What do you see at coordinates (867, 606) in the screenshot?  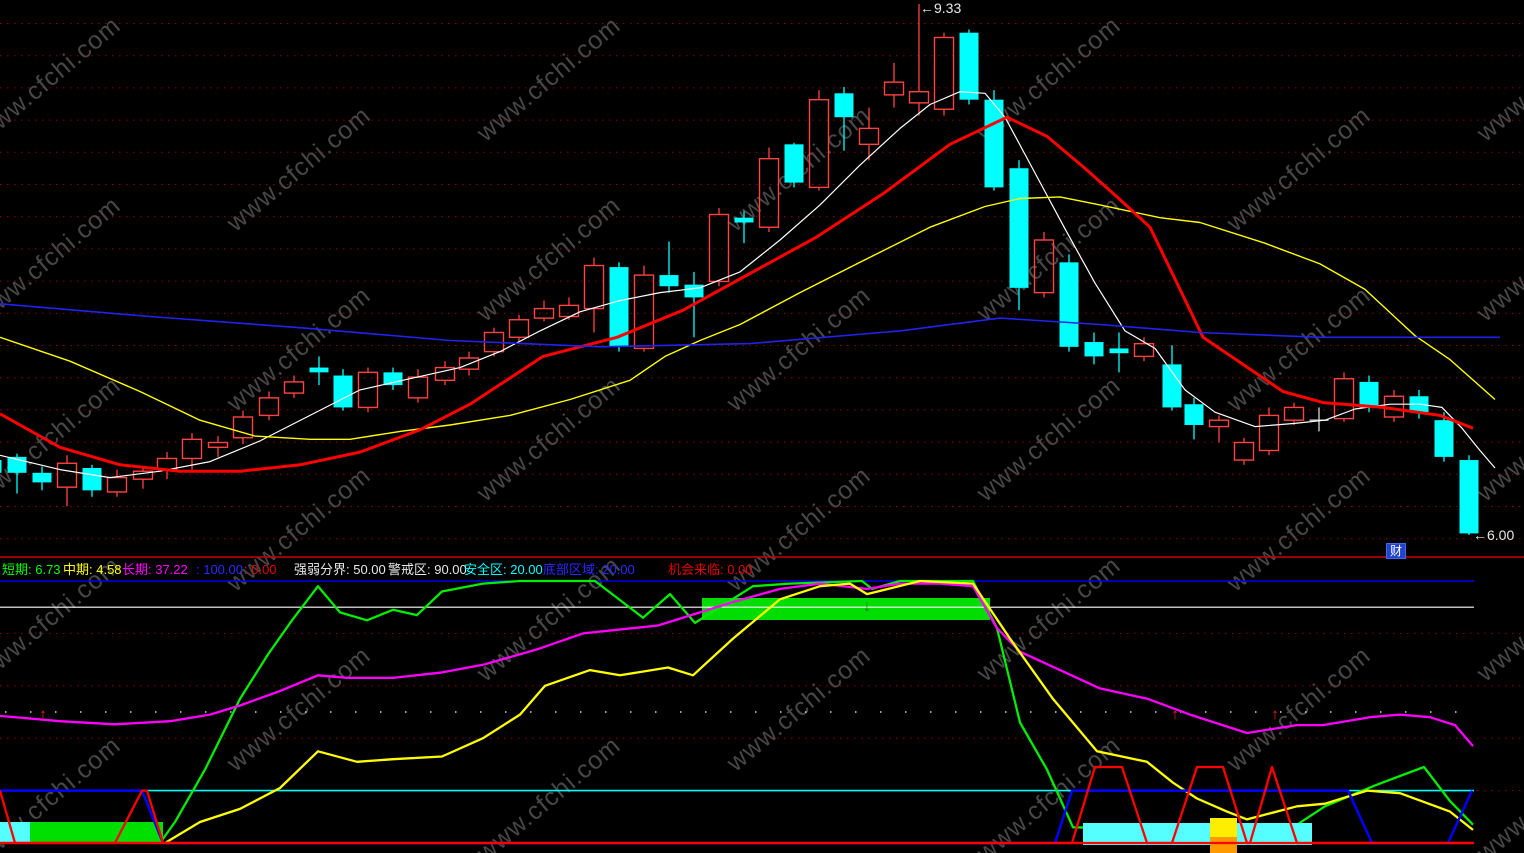 I see `sell-arrow-icon: ↓` at bounding box center [867, 606].